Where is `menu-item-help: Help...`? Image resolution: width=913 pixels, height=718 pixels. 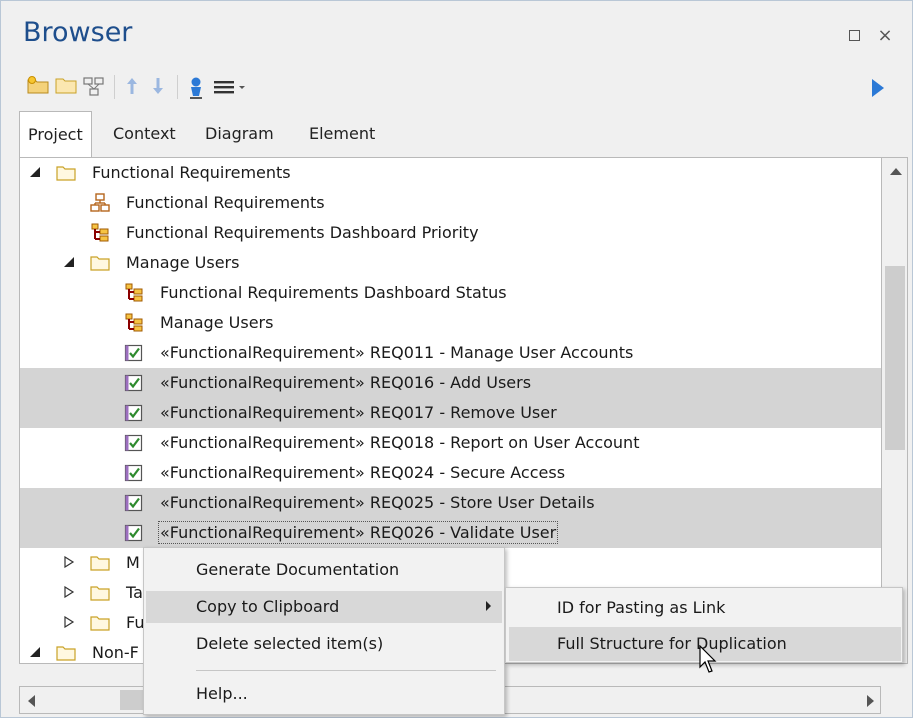 menu-item-help: Help... is located at coordinates (324, 694).